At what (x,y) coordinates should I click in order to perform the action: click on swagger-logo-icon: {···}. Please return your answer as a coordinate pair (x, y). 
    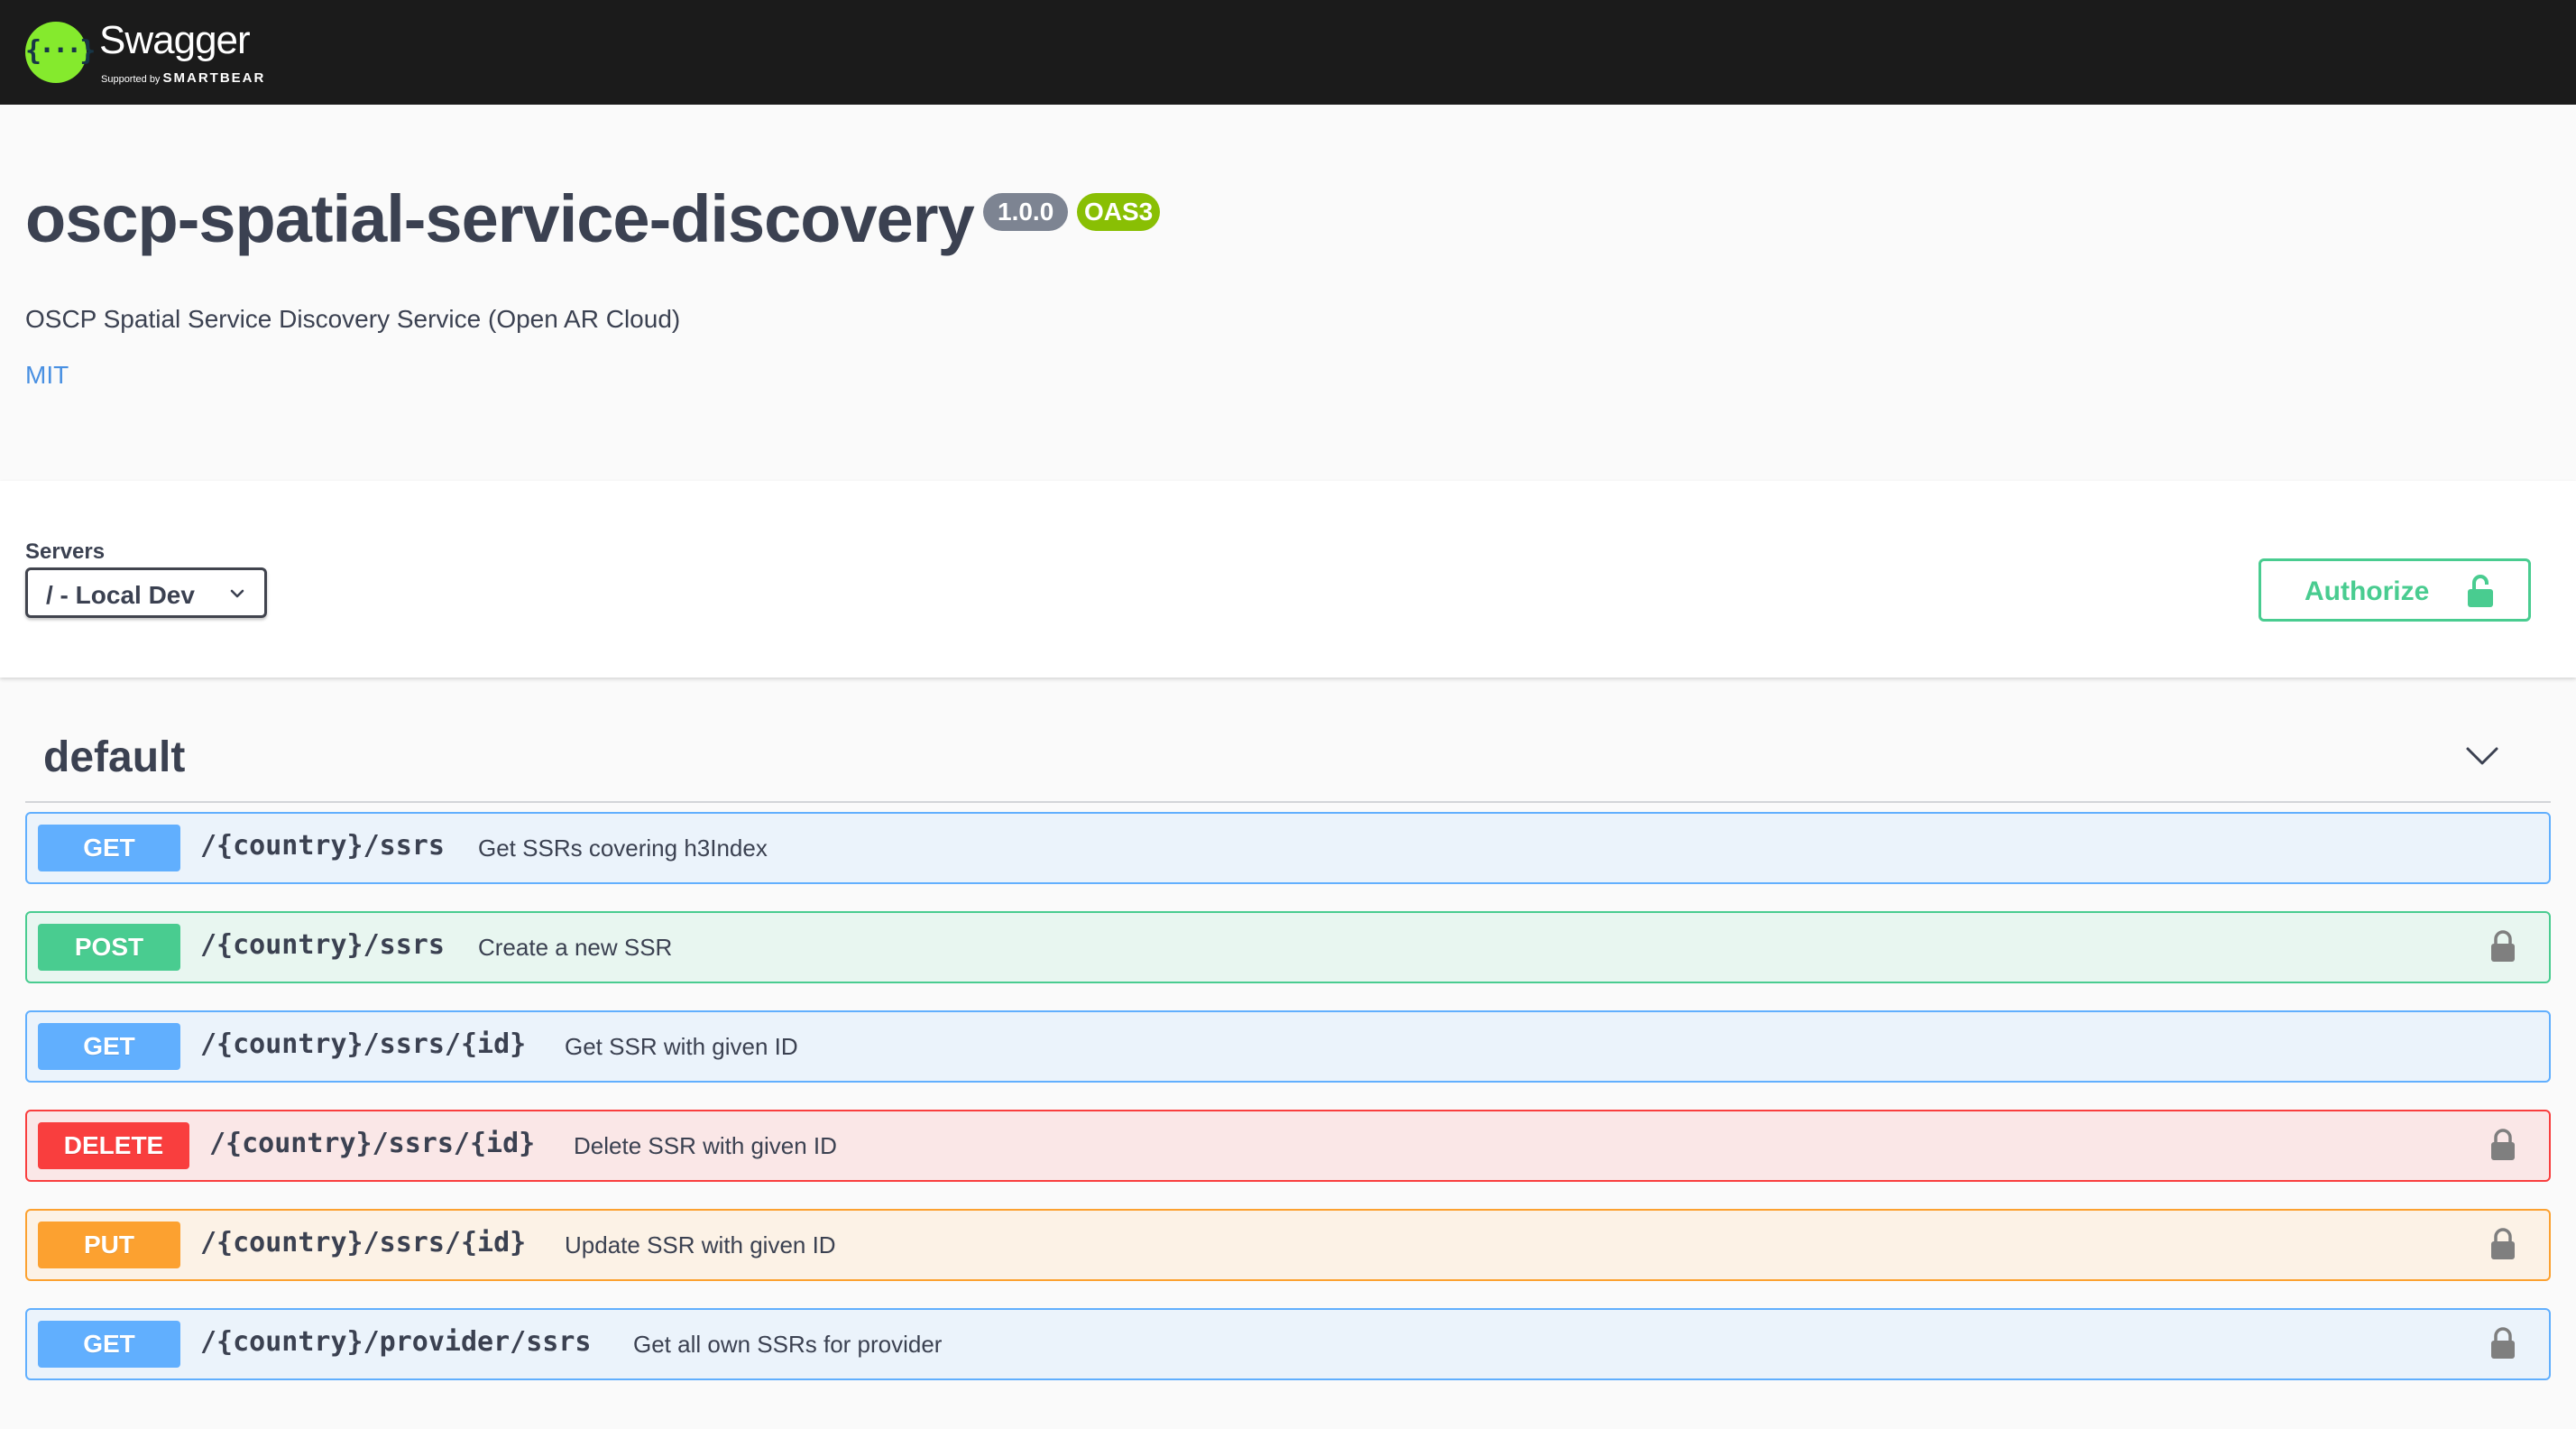
    Looking at the image, I should click on (60, 52).